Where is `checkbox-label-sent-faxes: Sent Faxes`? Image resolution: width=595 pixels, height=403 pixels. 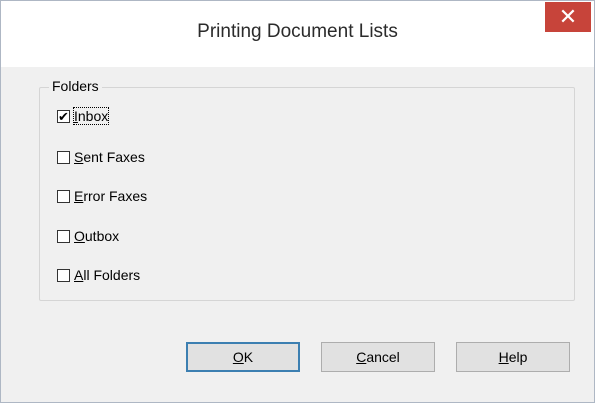
checkbox-label-sent-faxes: Sent Faxes is located at coordinates (109, 157).